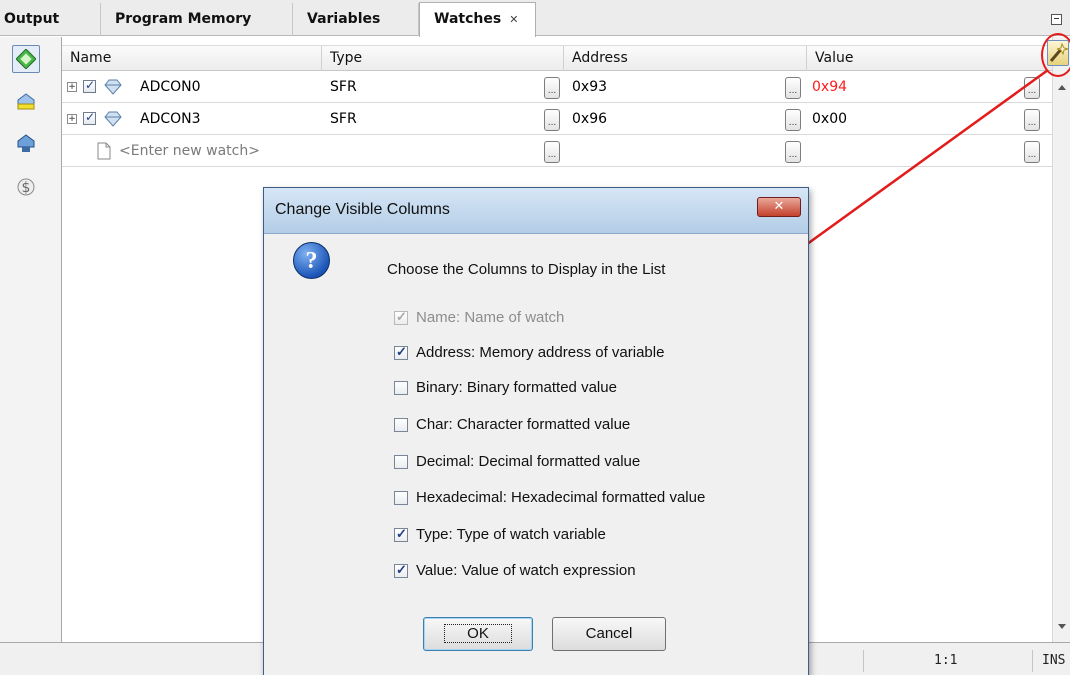  Describe the element at coordinates (1062, 627) in the screenshot. I see `scroll-down-icon` at that location.